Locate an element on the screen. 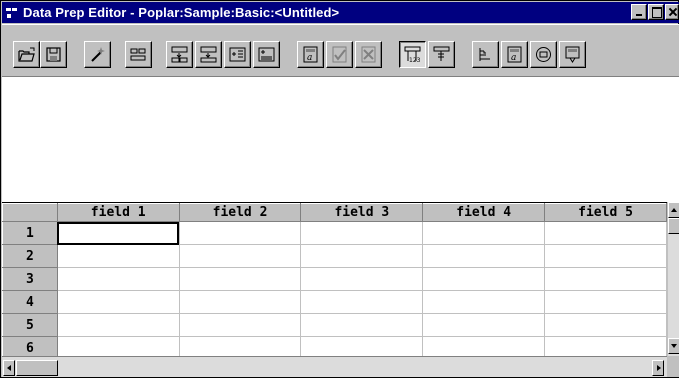  horizontal-scroll-thumb is located at coordinates (37, 368).